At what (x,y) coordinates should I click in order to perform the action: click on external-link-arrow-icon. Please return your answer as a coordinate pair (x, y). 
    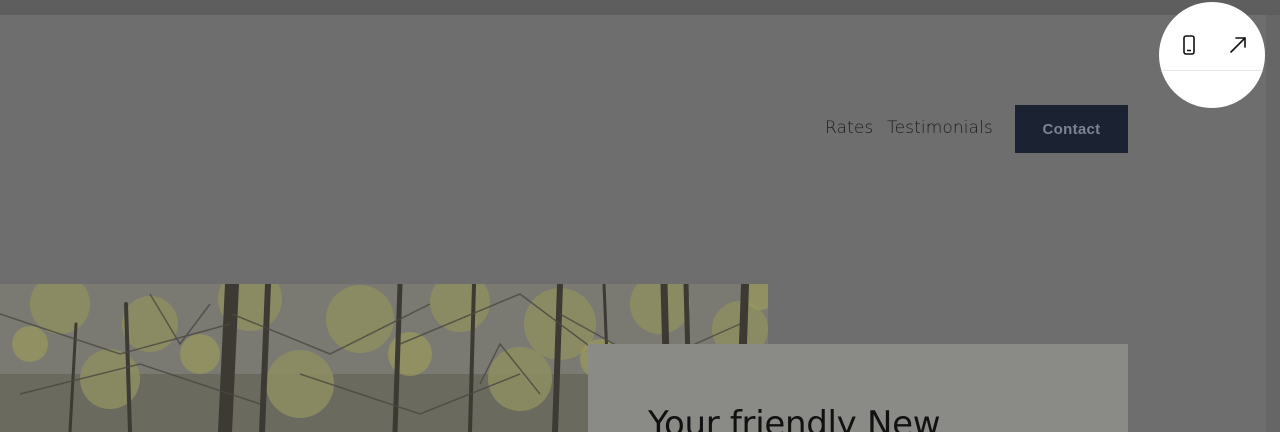
    Looking at the image, I should click on (1238, 45).